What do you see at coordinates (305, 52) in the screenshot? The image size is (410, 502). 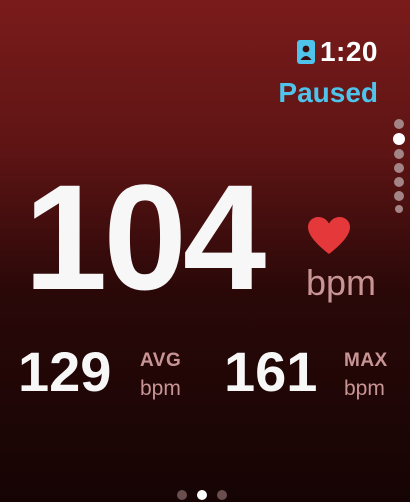 I see `workout-badge-icon` at bounding box center [305, 52].